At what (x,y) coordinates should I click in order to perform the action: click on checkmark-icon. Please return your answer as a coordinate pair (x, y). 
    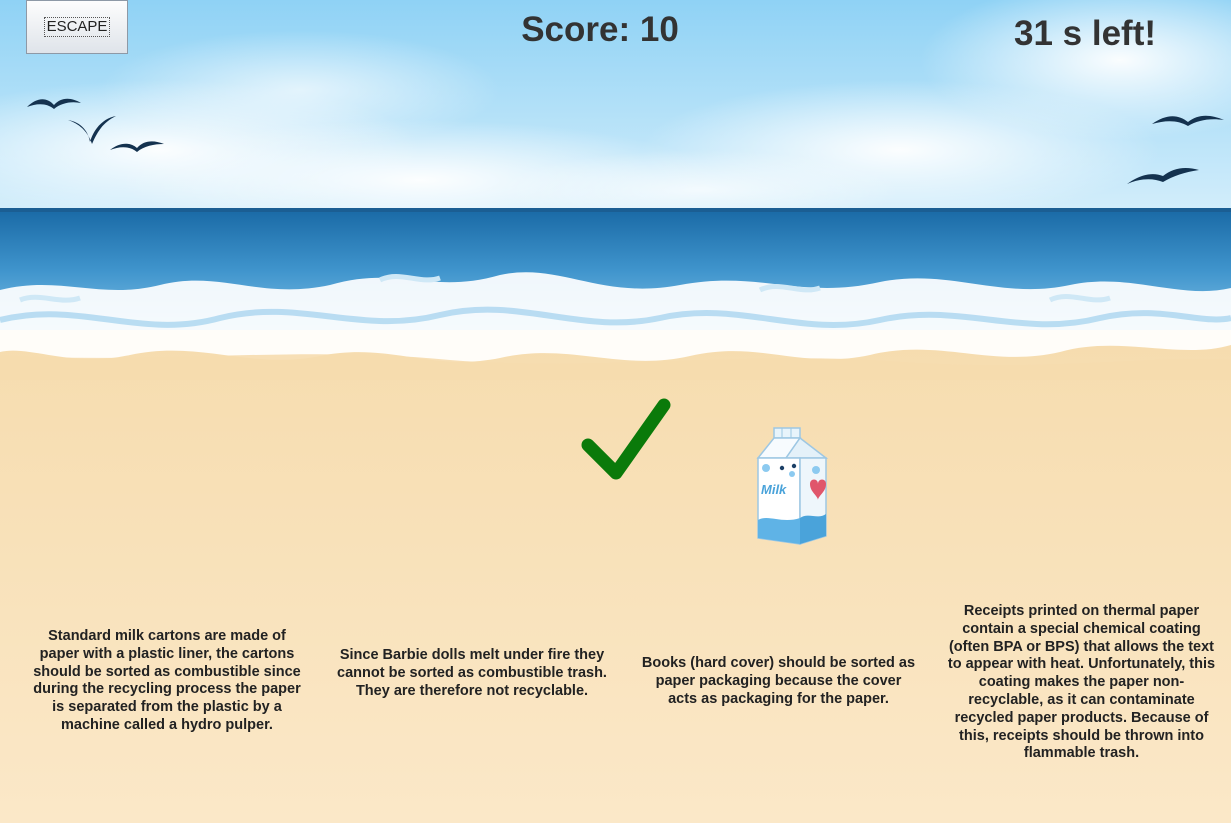
    Looking at the image, I should click on (626, 439).